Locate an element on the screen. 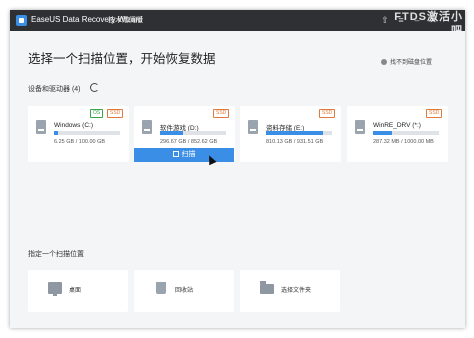 The width and height of the screenshot is (474, 338). locations-section-label: 指定一个扫描位置 is located at coordinates (56, 254).